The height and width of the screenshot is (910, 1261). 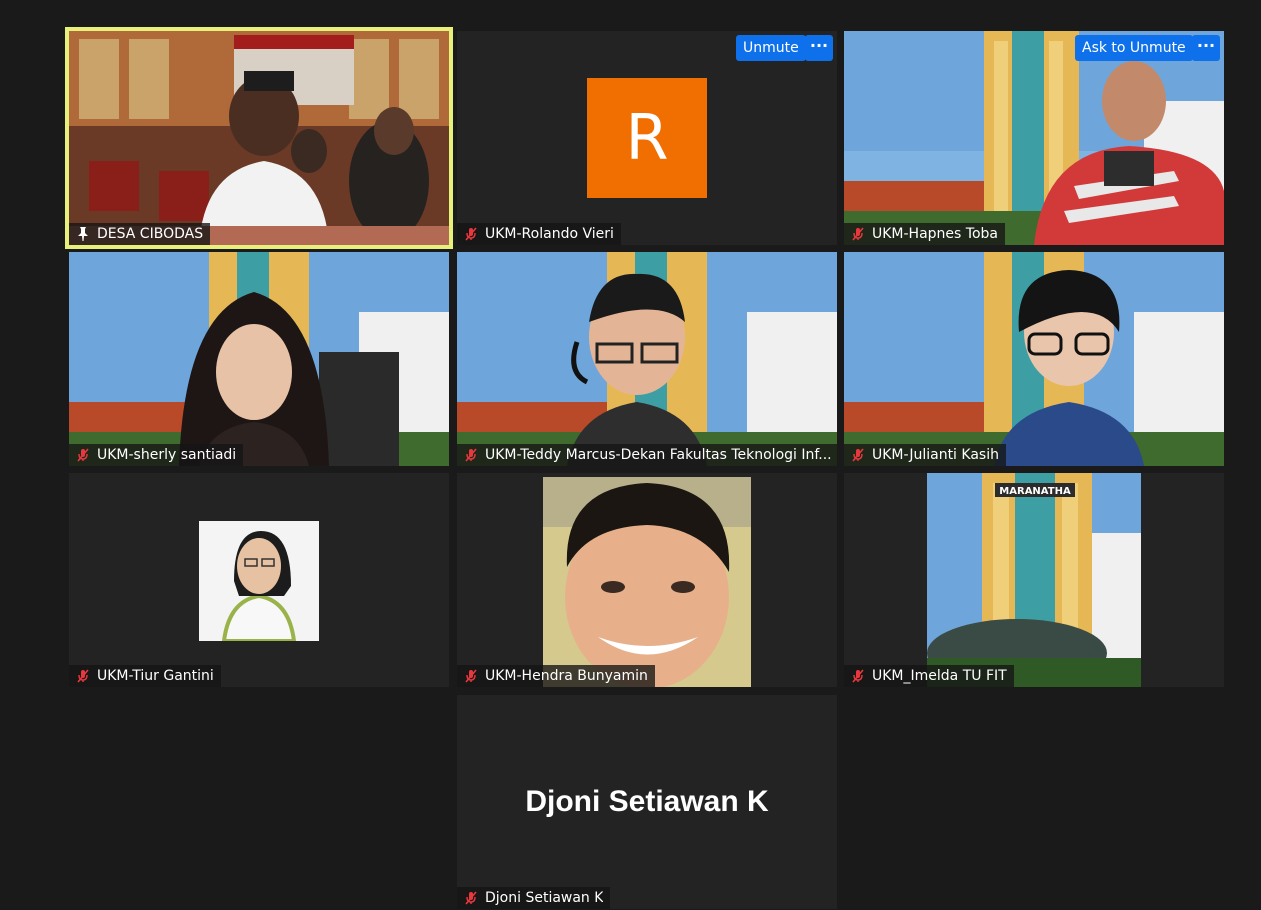 I want to click on participant-name: Djoni Setiawan K, so click(x=544, y=898).